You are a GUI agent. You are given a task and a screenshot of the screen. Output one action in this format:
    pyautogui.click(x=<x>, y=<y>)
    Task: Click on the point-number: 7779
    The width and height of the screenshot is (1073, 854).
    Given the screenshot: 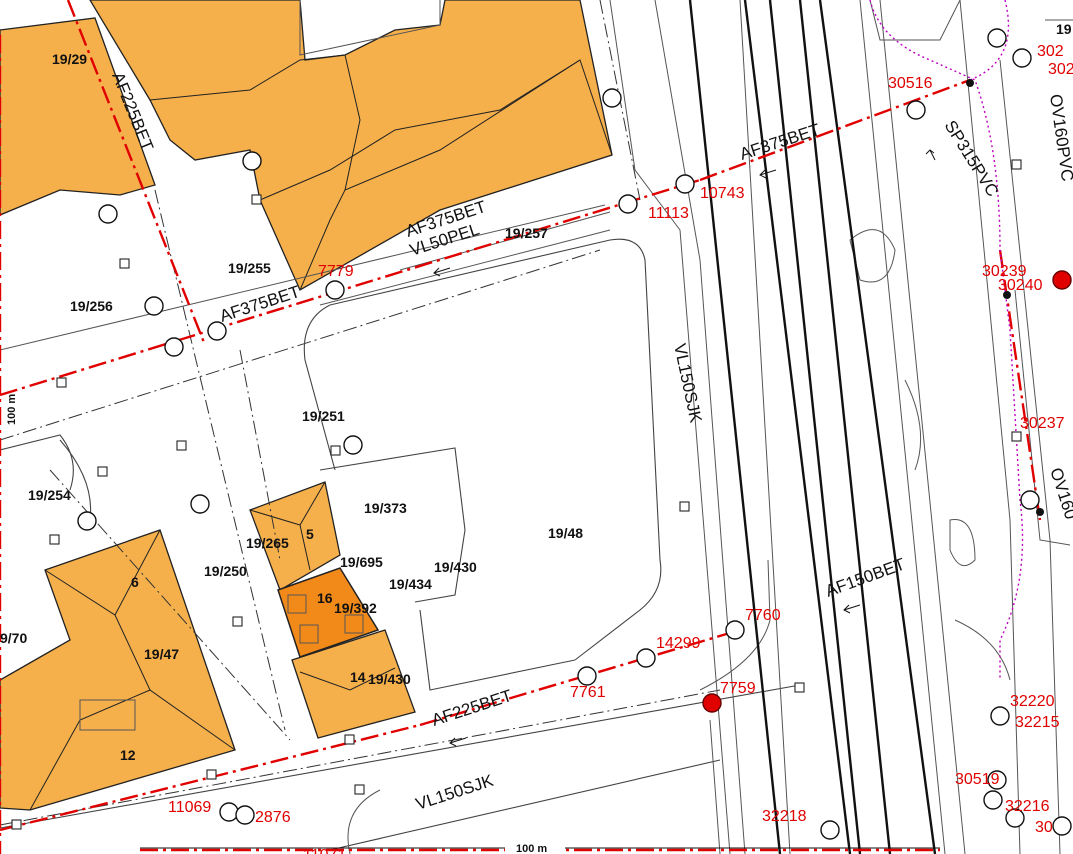 What is the action you would take?
    pyautogui.click(x=336, y=271)
    